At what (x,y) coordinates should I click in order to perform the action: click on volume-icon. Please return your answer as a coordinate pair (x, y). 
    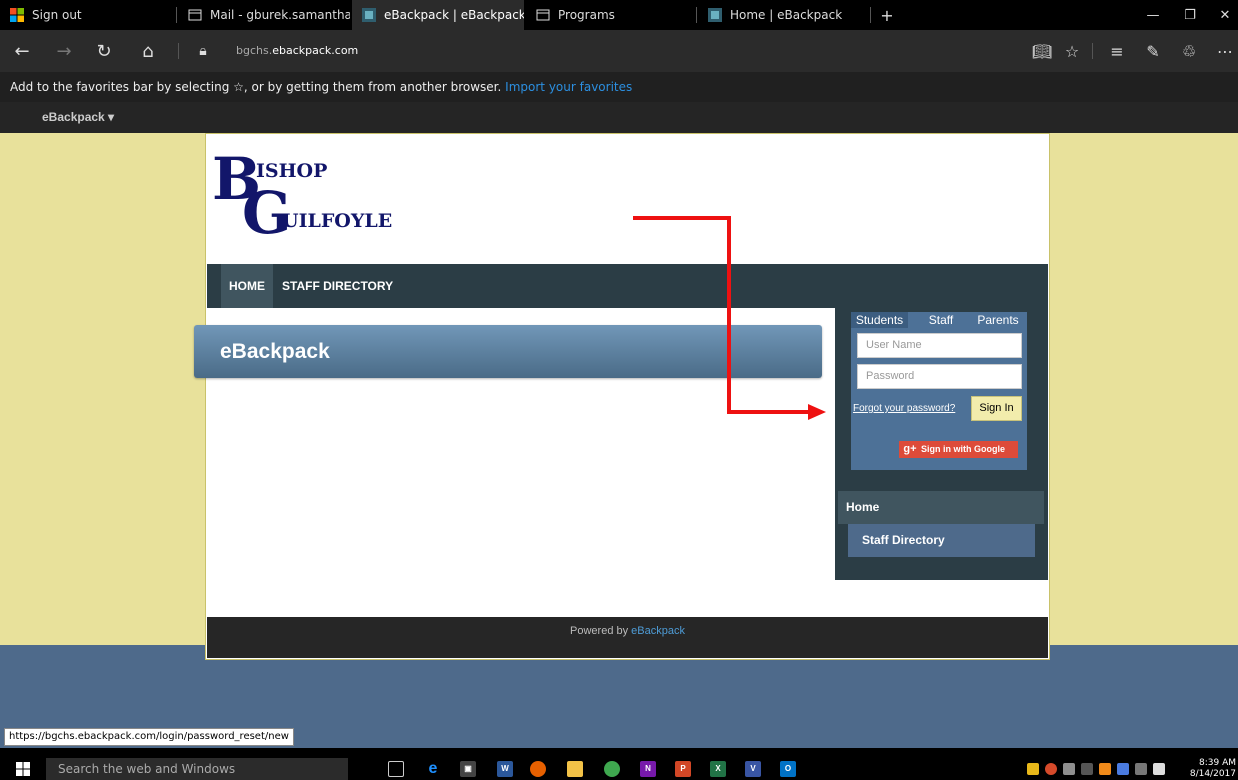
    Looking at the image, I should click on (1141, 769).